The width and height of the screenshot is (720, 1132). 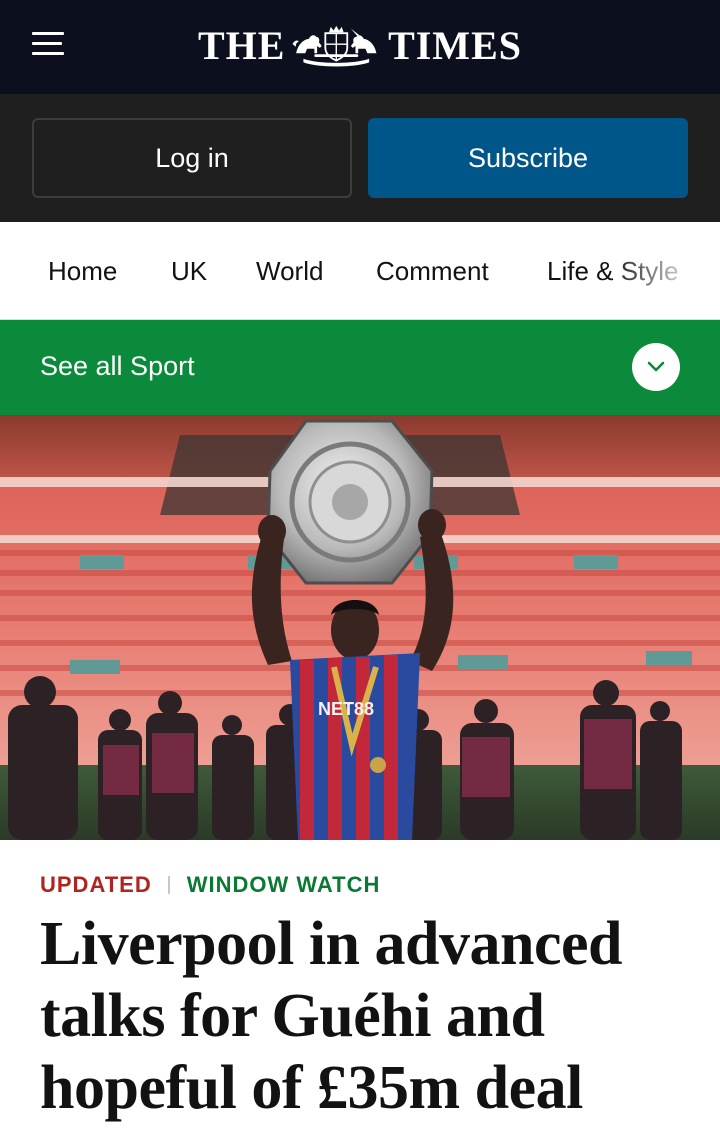 I want to click on nav-item-home: Home, so click(x=82, y=271).